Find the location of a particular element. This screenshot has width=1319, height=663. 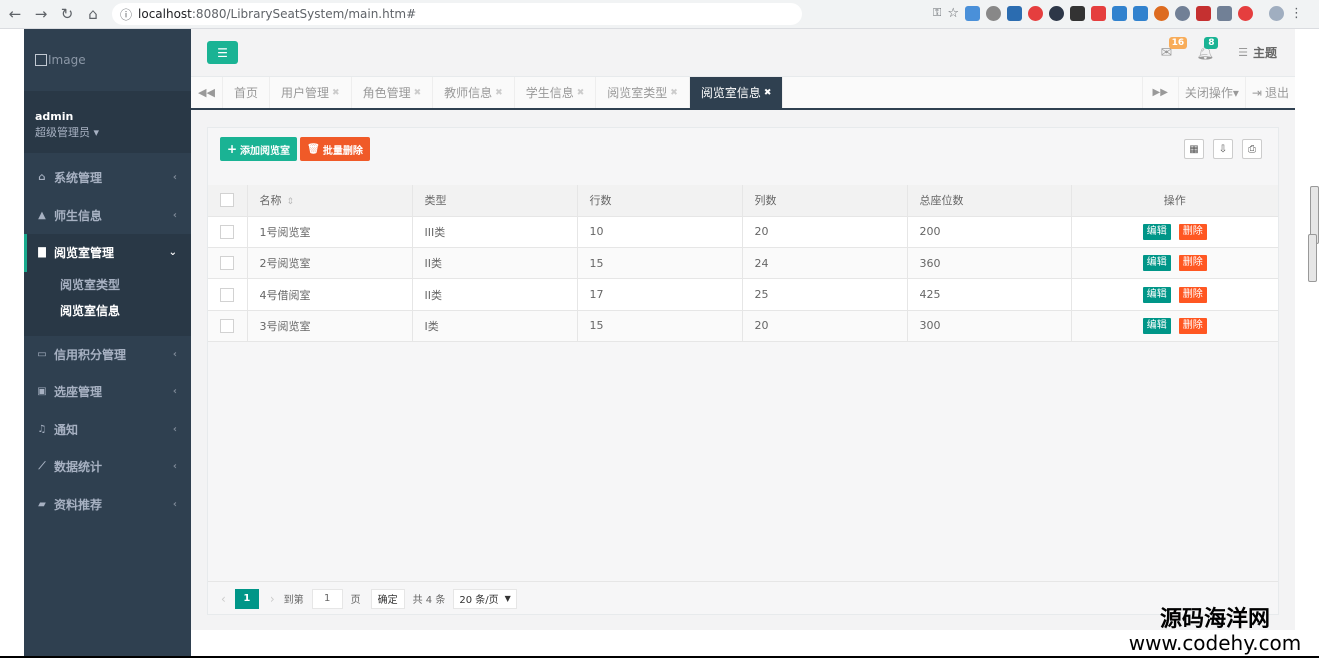

sidebar-item-credit: ▭ 信用积分管理 ‹ is located at coordinates (107, 355).